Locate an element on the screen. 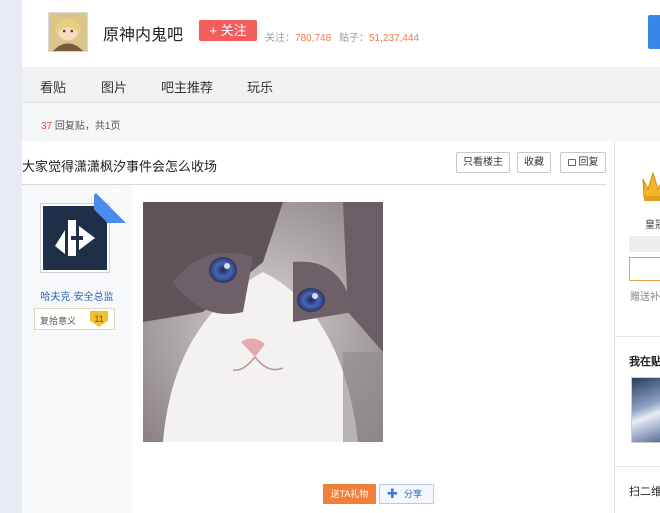 The height and width of the screenshot is (513, 660). forum-header: 原神内鬼吧 + 关注 关注：780,748 贴子：51,237,444 is located at coordinates (341, 33).